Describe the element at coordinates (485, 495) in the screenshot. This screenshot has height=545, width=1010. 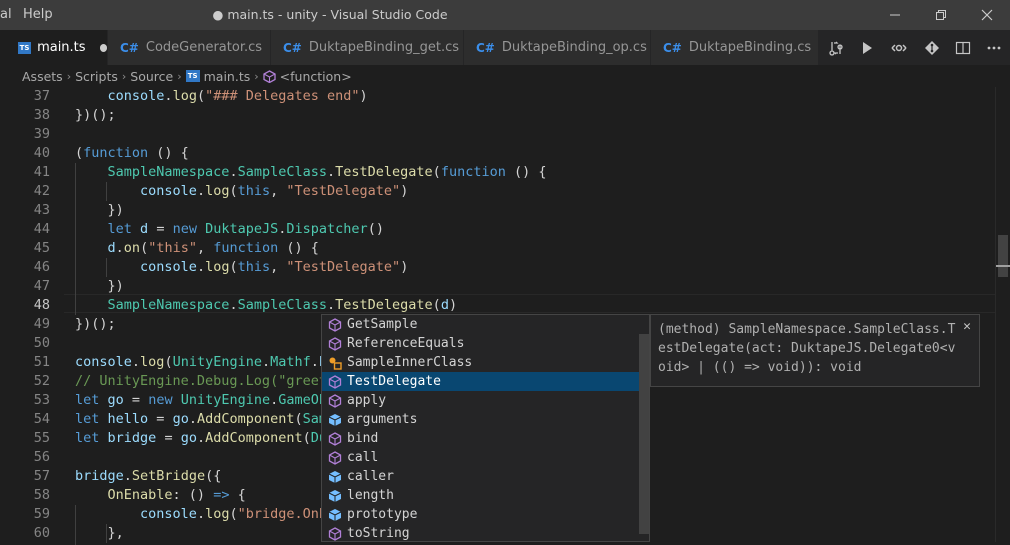
I see `suggest-item: length` at that location.